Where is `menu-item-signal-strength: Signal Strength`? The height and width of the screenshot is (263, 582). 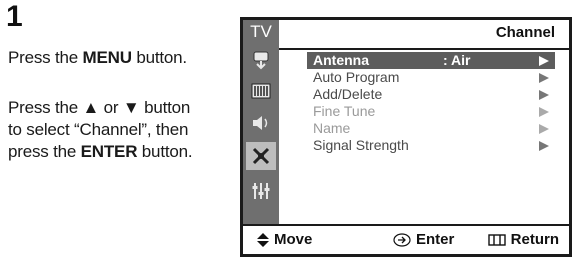
menu-item-signal-strength: Signal Strength is located at coordinates (431, 145).